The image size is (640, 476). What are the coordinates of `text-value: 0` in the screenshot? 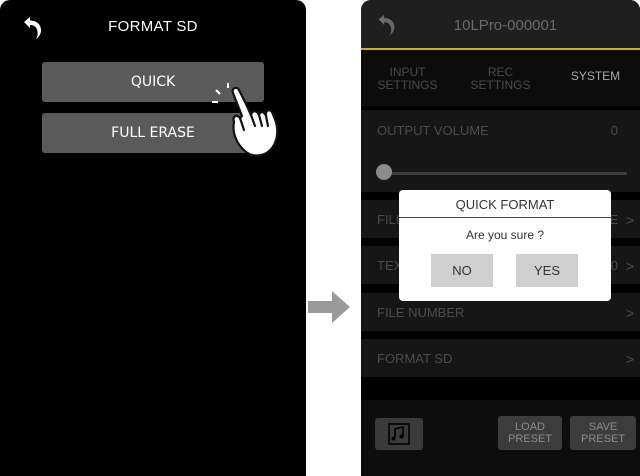 It's located at (614, 265).